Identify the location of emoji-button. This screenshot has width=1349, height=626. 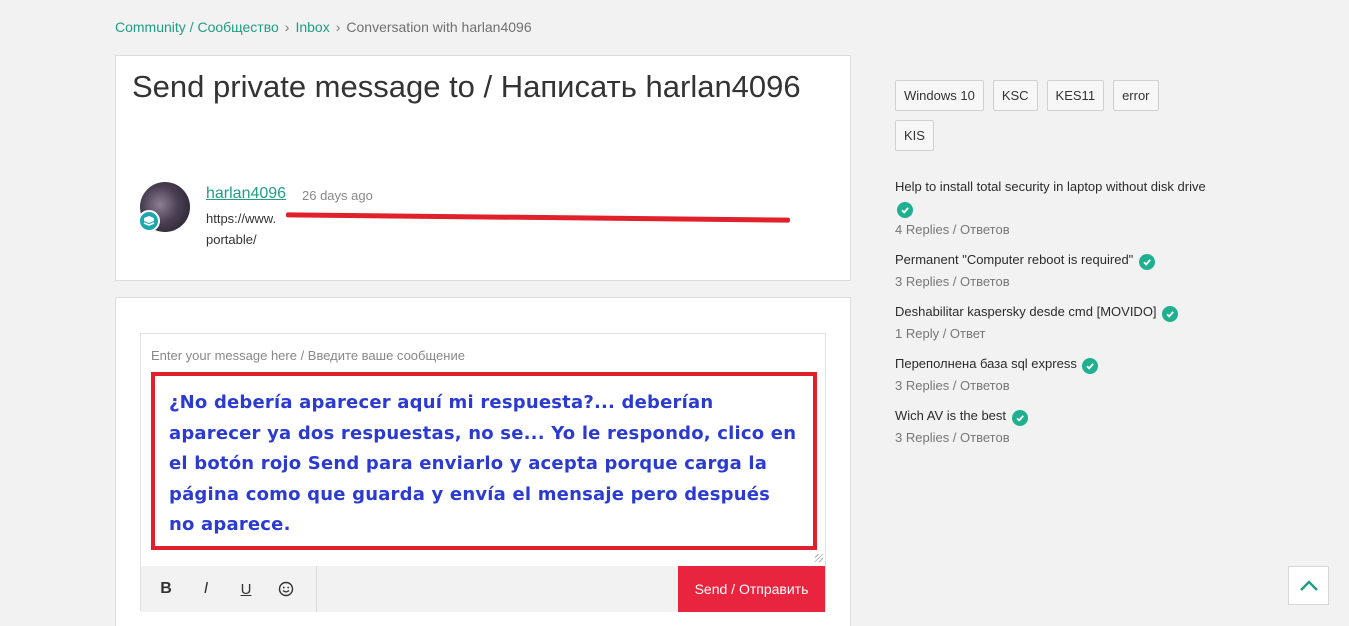
(286, 589).